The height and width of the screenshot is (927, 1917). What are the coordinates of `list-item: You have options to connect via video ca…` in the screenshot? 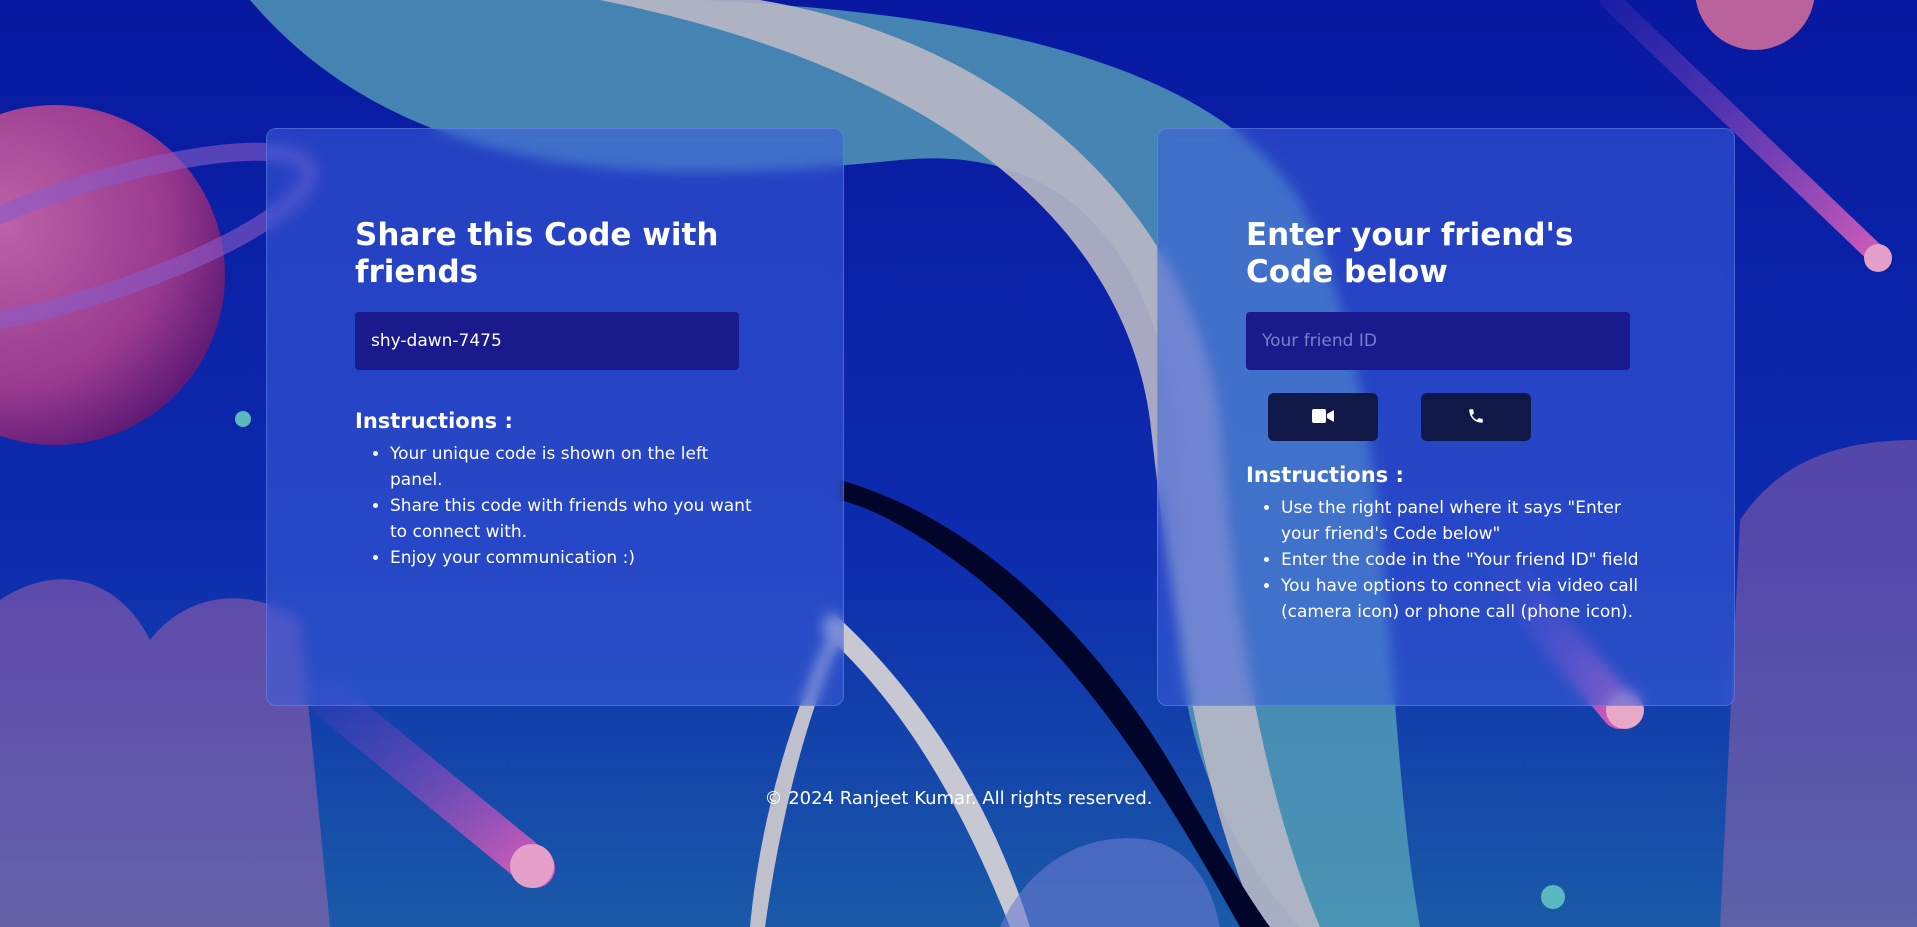 It's located at (1463, 599).